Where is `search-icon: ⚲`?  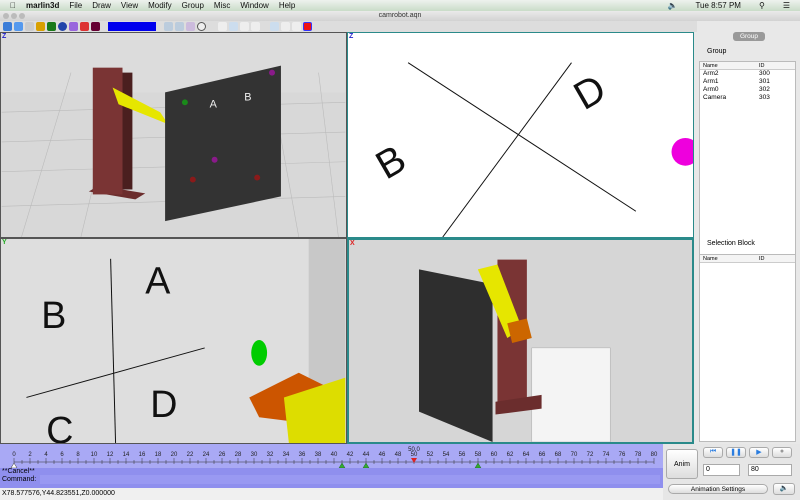 search-icon: ⚲ is located at coordinates (762, 5).